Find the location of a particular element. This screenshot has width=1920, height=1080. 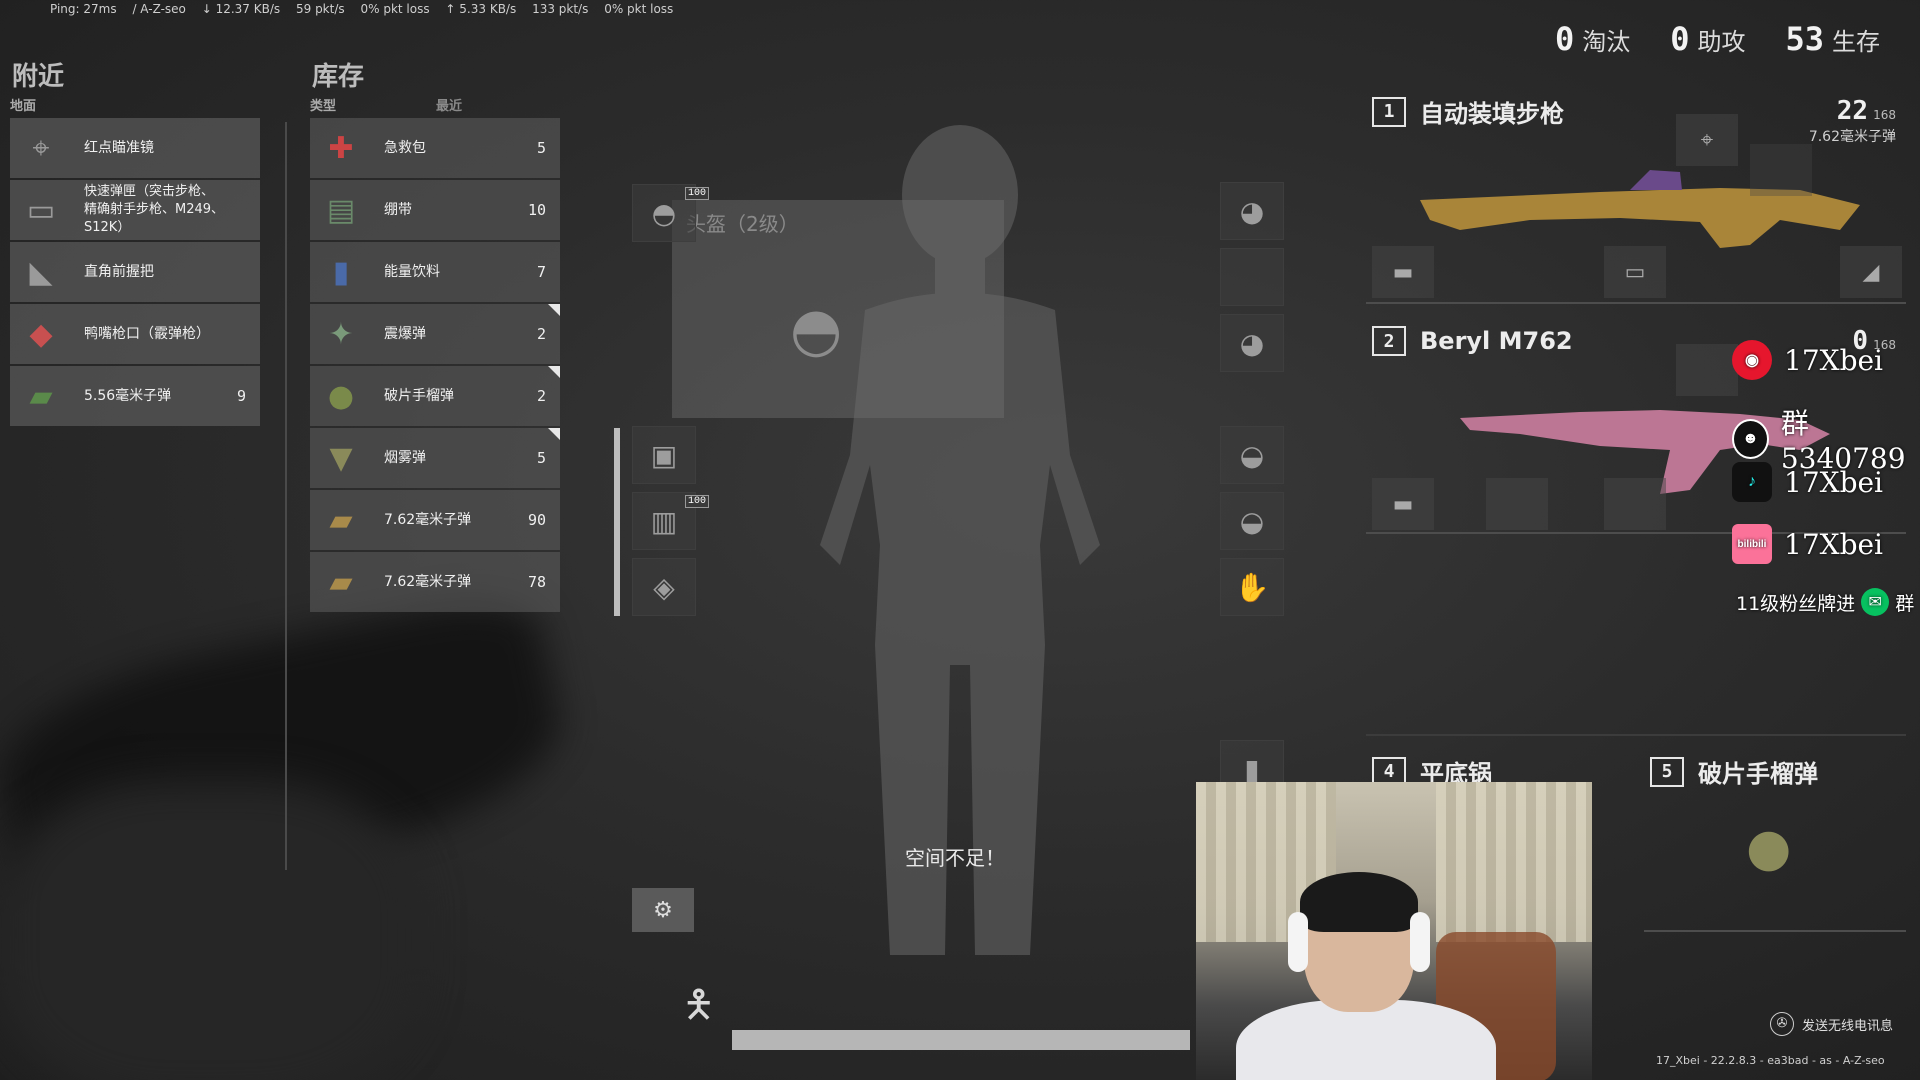

inventory-item: ▼ 烟雾弹 5 is located at coordinates (435, 458).